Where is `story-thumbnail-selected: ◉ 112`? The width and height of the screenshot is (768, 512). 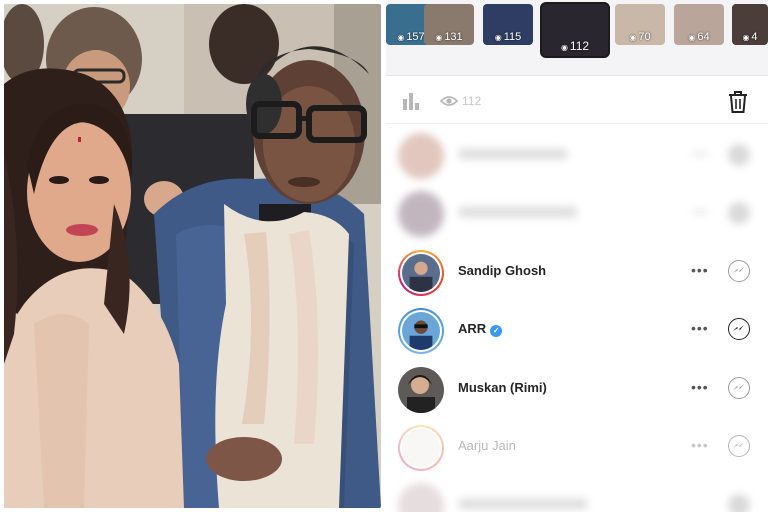 story-thumbnail-selected: ◉ 112 is located at coordinates (575, 30).